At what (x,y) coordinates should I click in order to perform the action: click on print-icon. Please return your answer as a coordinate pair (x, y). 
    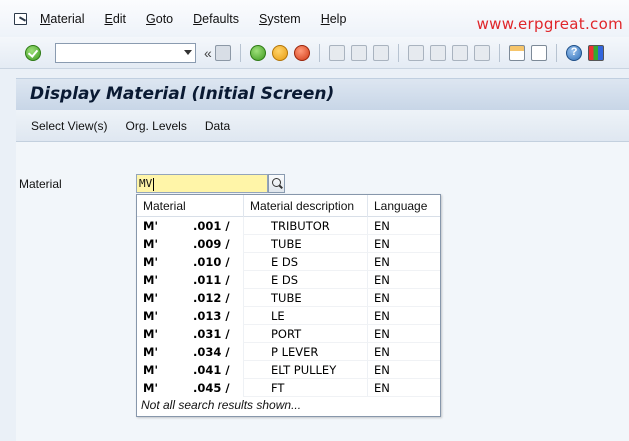
    Looking at the image, I should click on (336, 52).